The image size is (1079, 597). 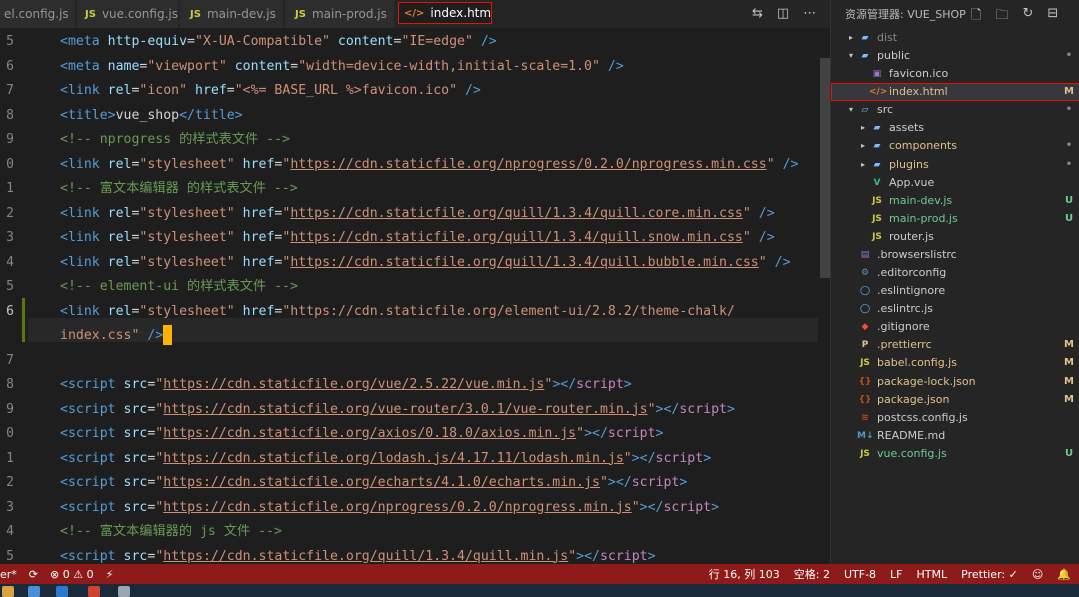 I want to click on code-token: src, so click(x=135, y=458).